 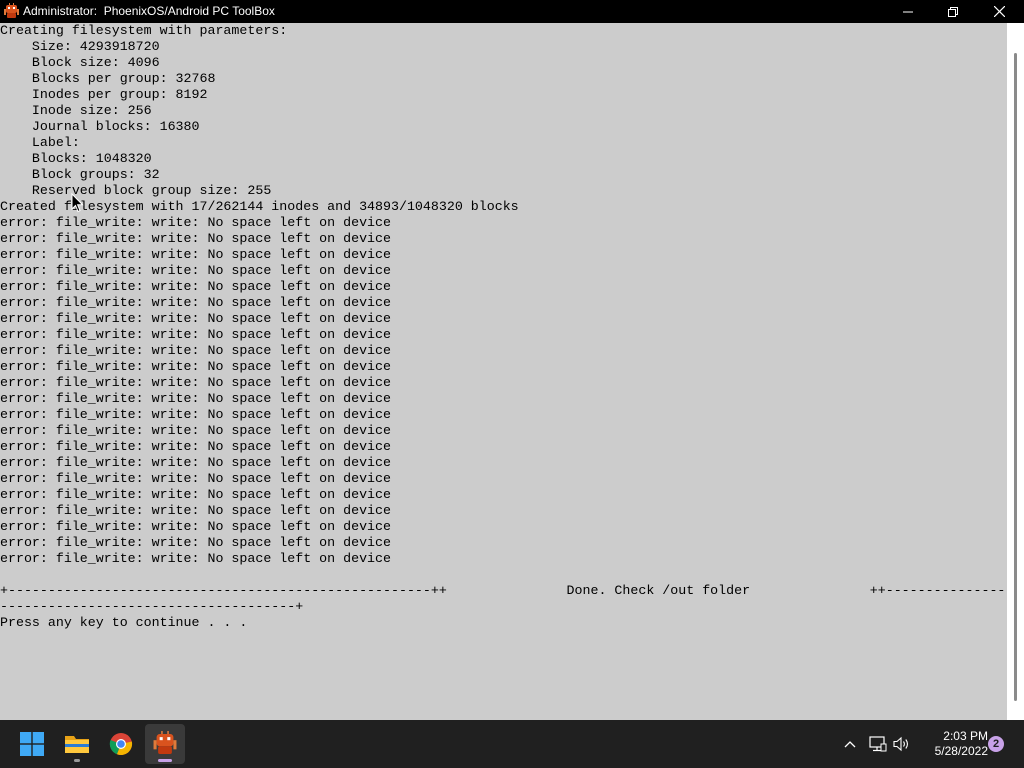 I want to click on console-line: Size: 4293918720, so click(x=80, y=46).